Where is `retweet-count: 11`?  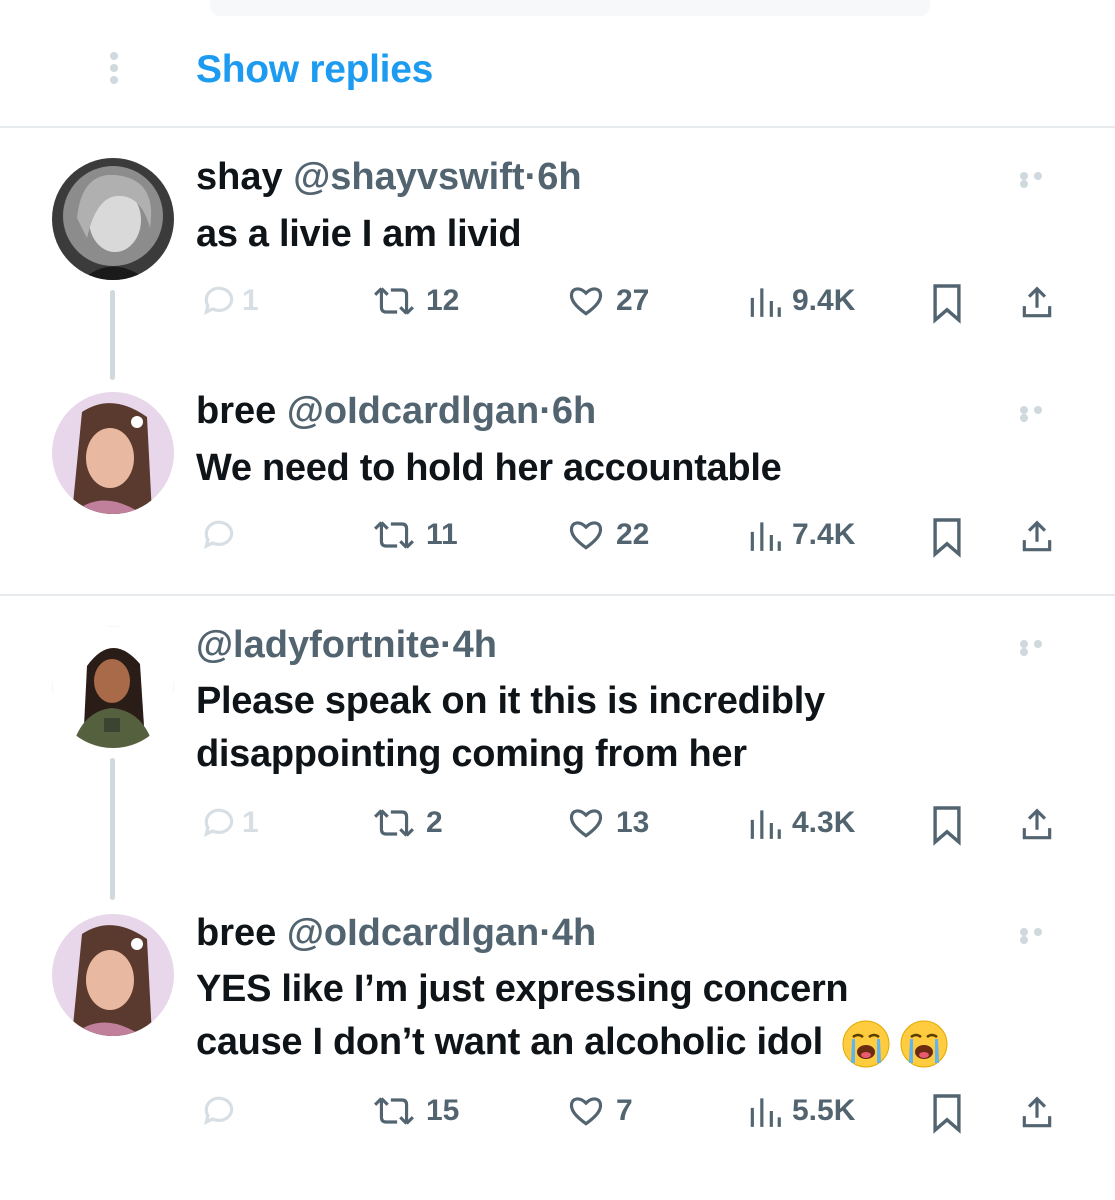
retweet-count: 11 is located at coordinates (442, 534).